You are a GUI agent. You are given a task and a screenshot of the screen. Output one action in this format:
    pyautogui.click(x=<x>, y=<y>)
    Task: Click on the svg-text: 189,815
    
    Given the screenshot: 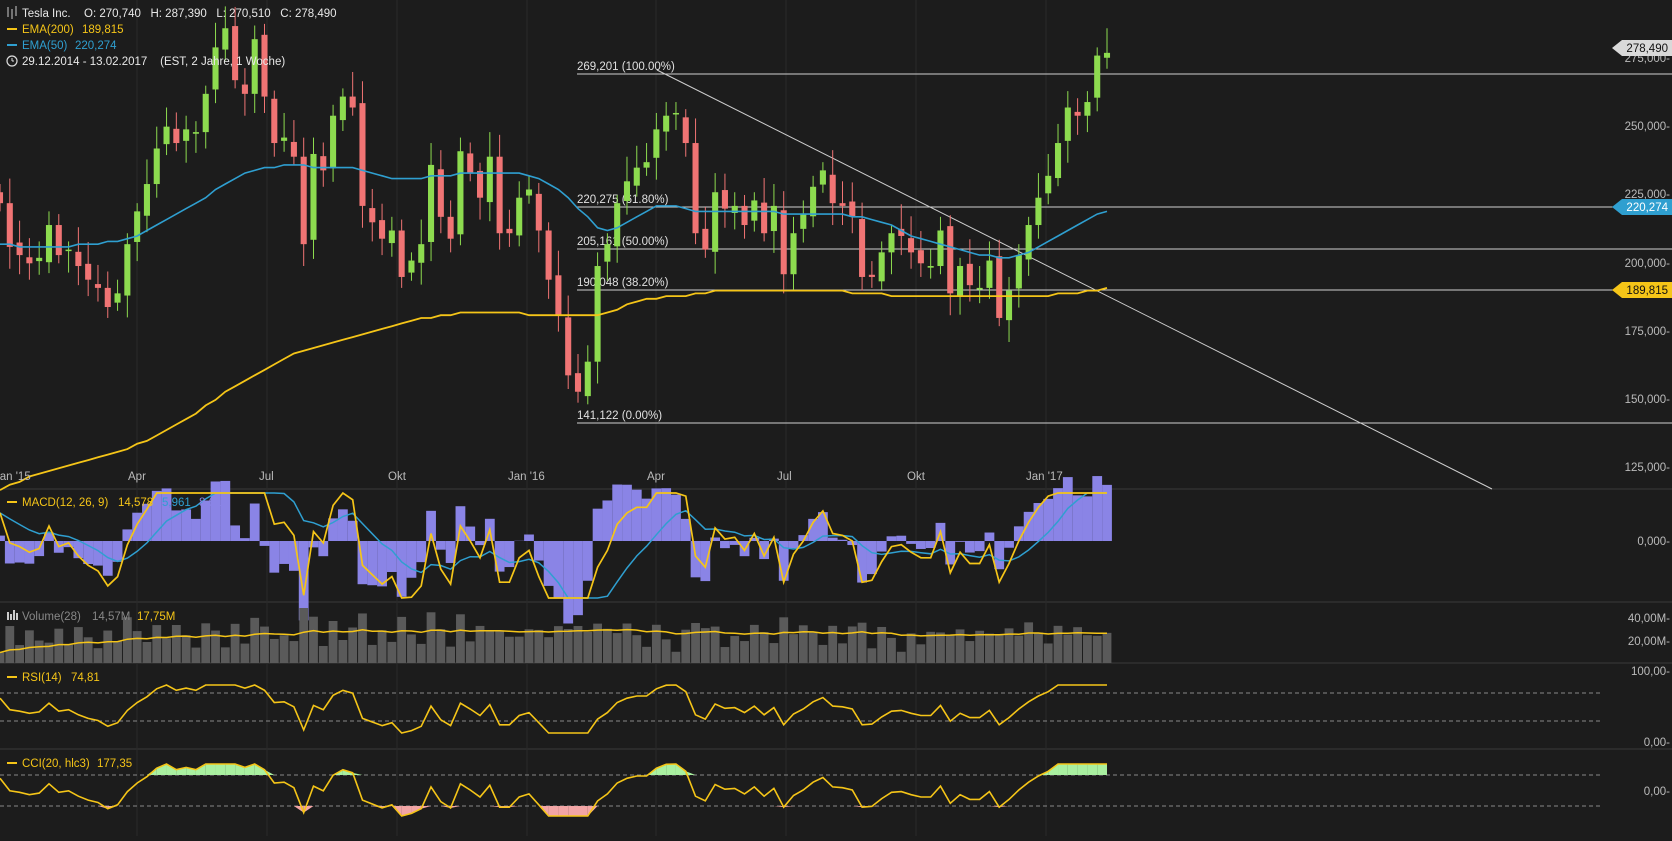 What is the action you would take?
    pyautogui.click(x=1647, y=291)
    